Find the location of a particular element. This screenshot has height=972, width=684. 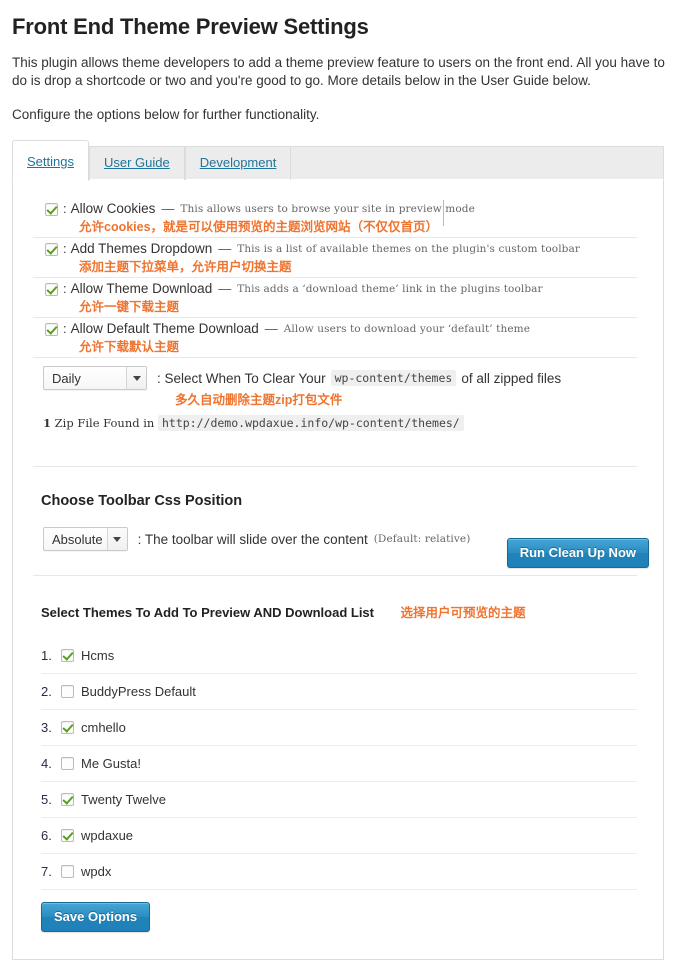

theme-checkbox-me-gusta is located at coordinates (67, 764).